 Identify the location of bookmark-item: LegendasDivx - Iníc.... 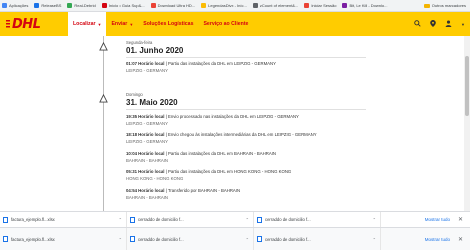
(224, 5).